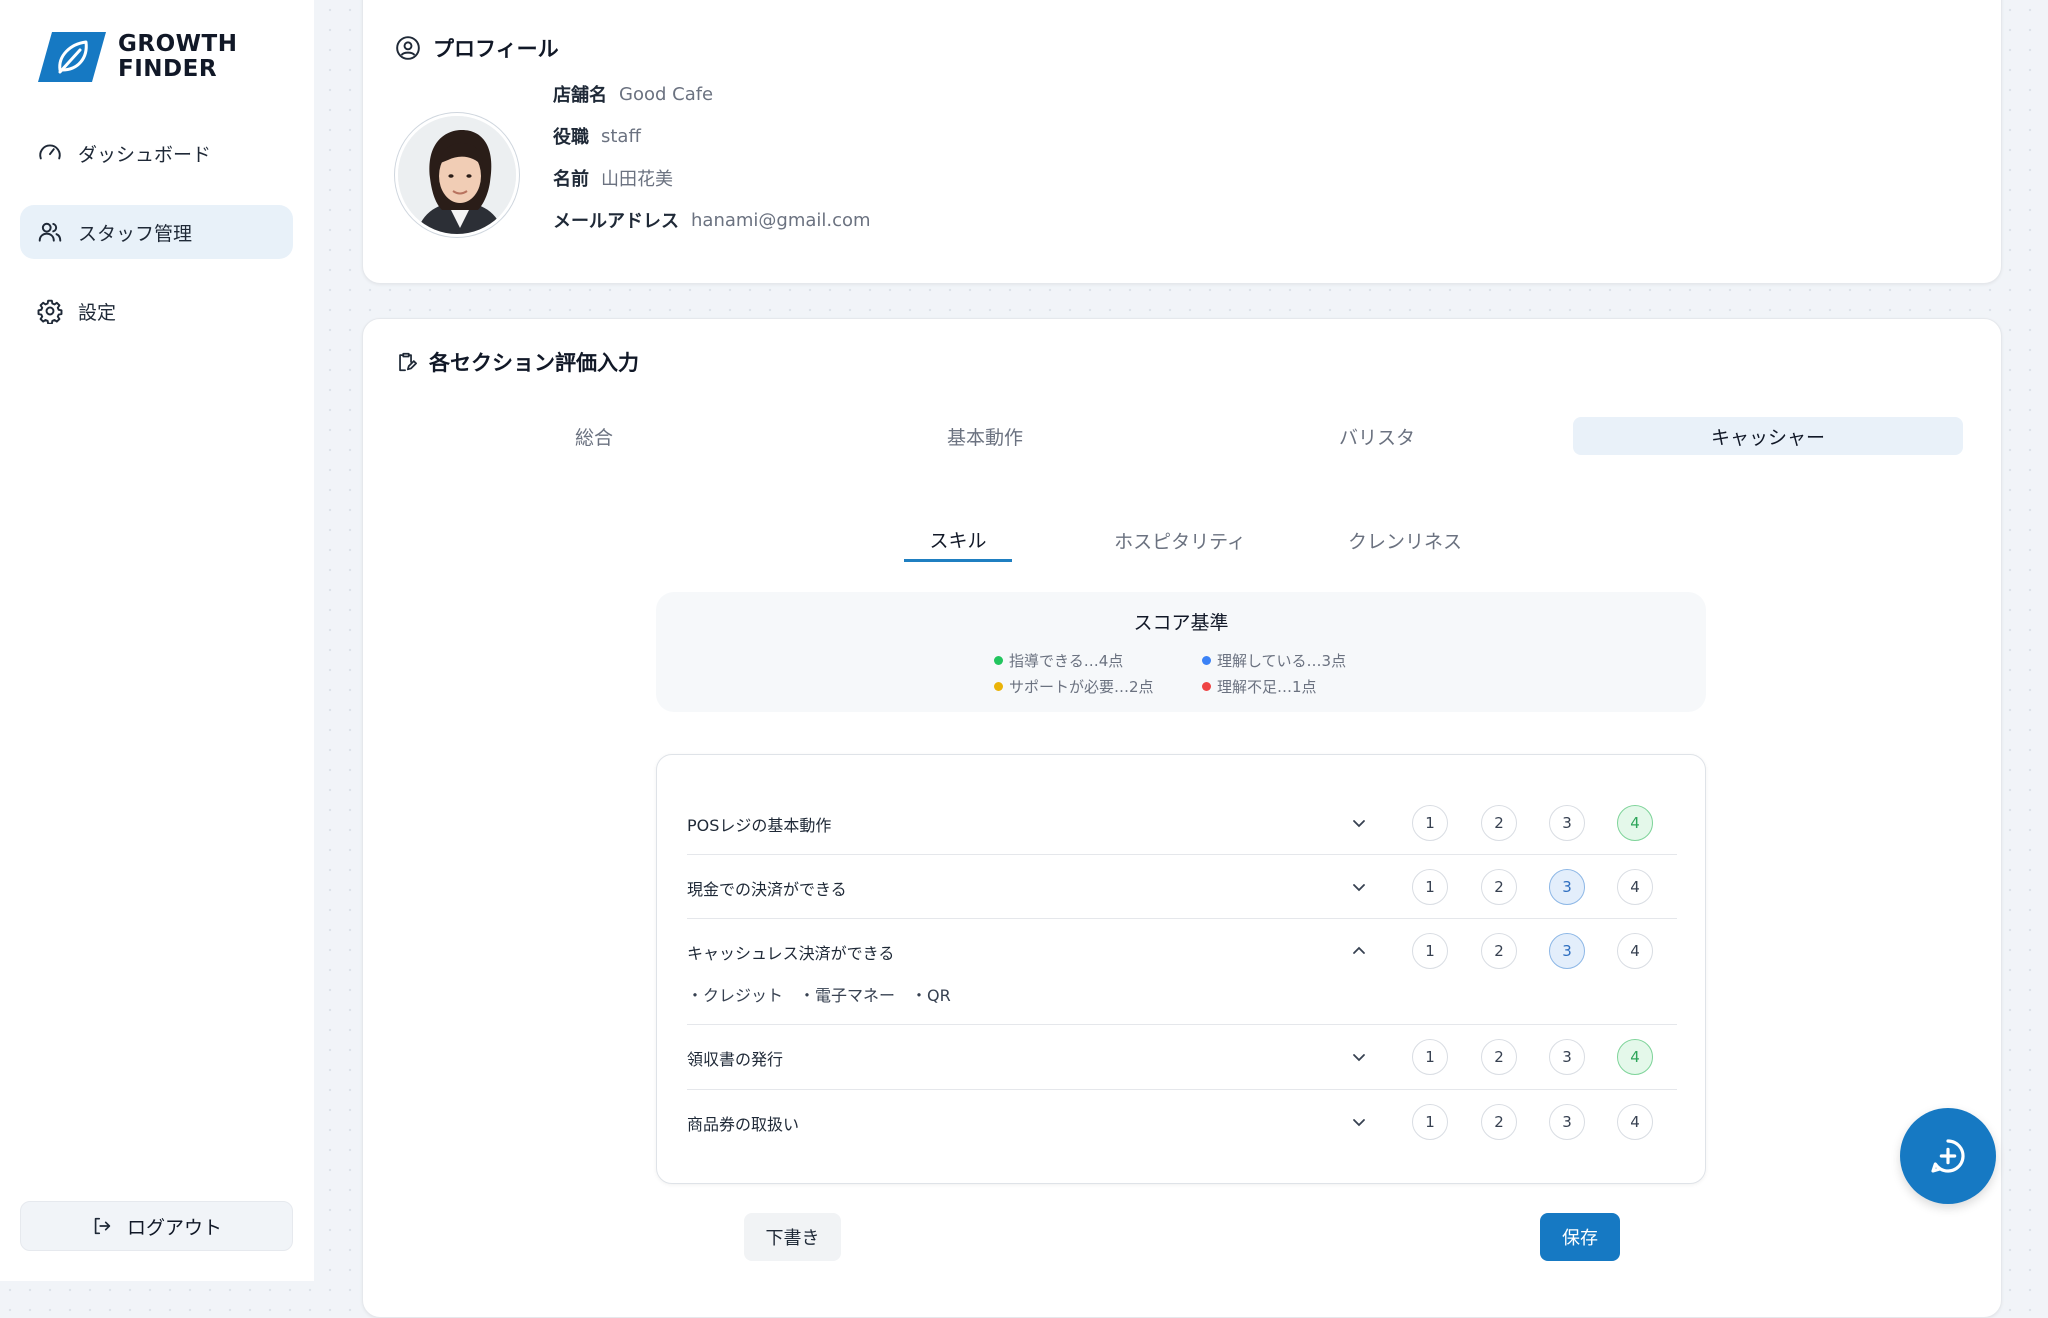 This screenshot has height=1318, width=2048. I want to click on skill-label: POSレジの基本動作, so click(759, 825).